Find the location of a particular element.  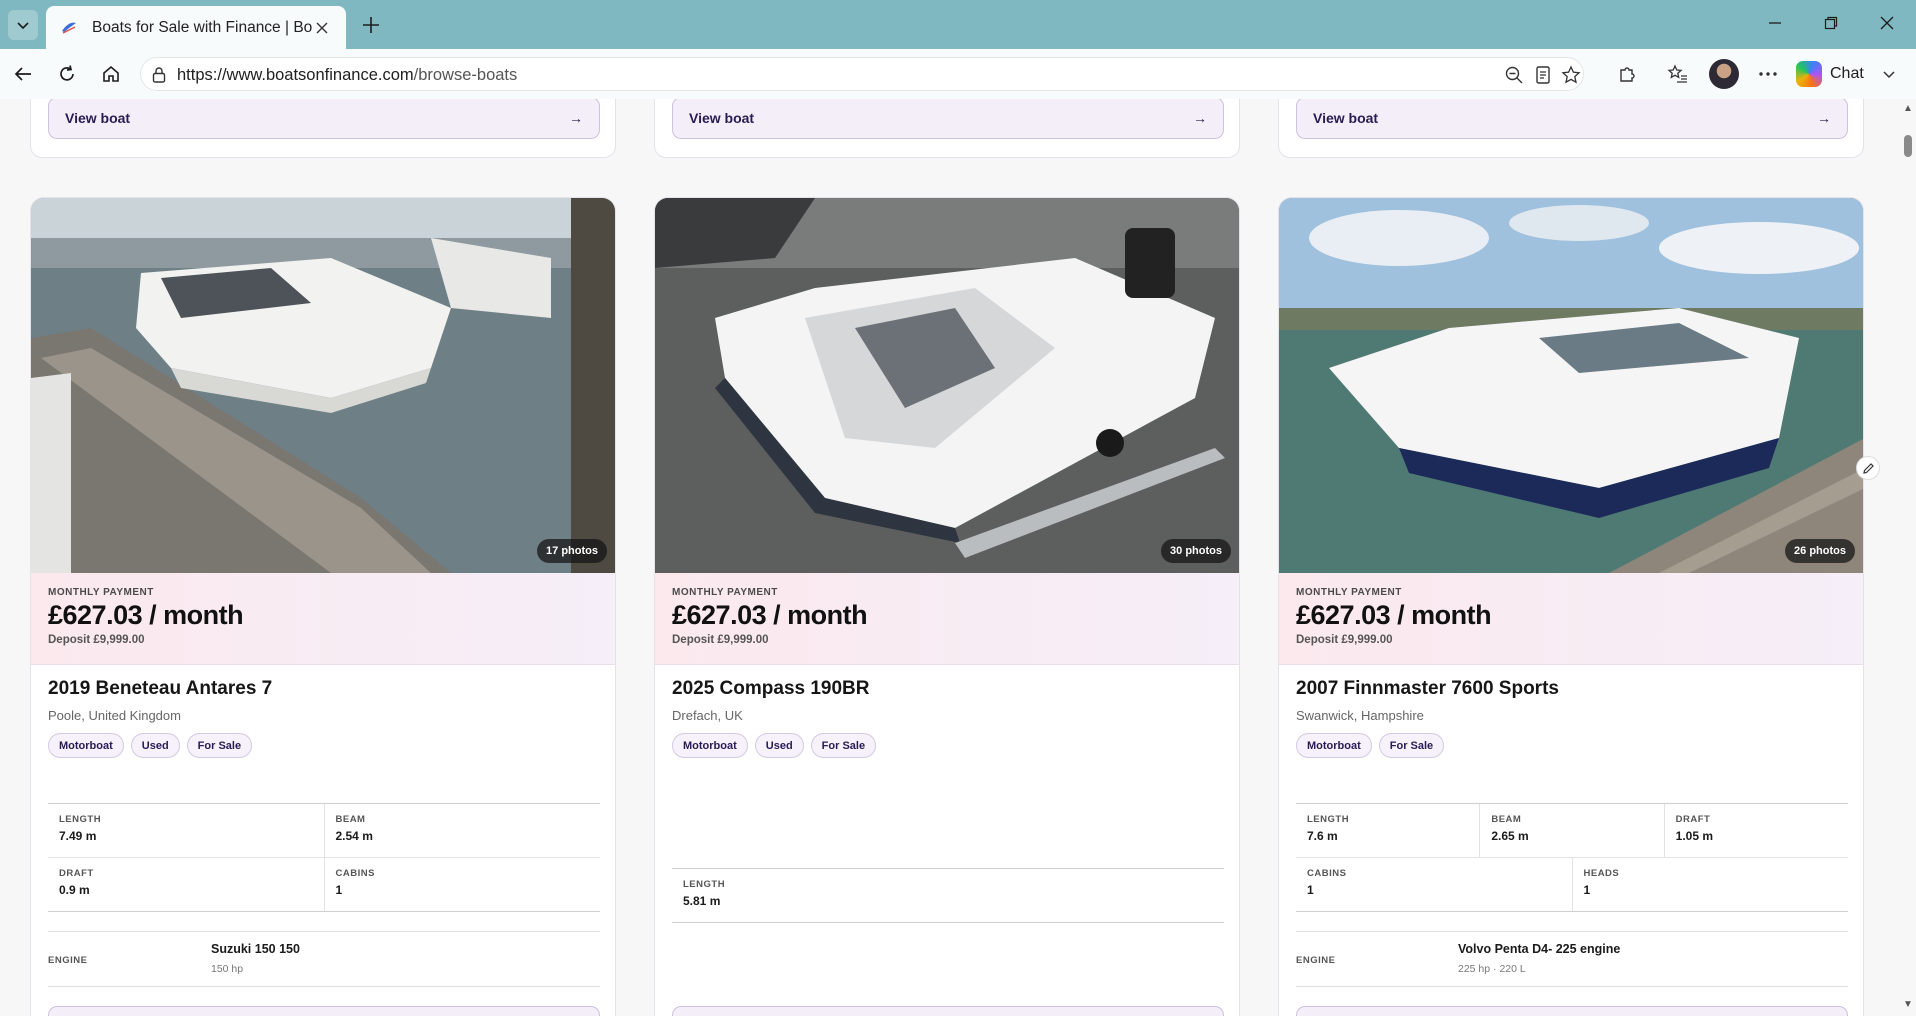

url-path: /browse-boats is located at coordinates (465, 75).